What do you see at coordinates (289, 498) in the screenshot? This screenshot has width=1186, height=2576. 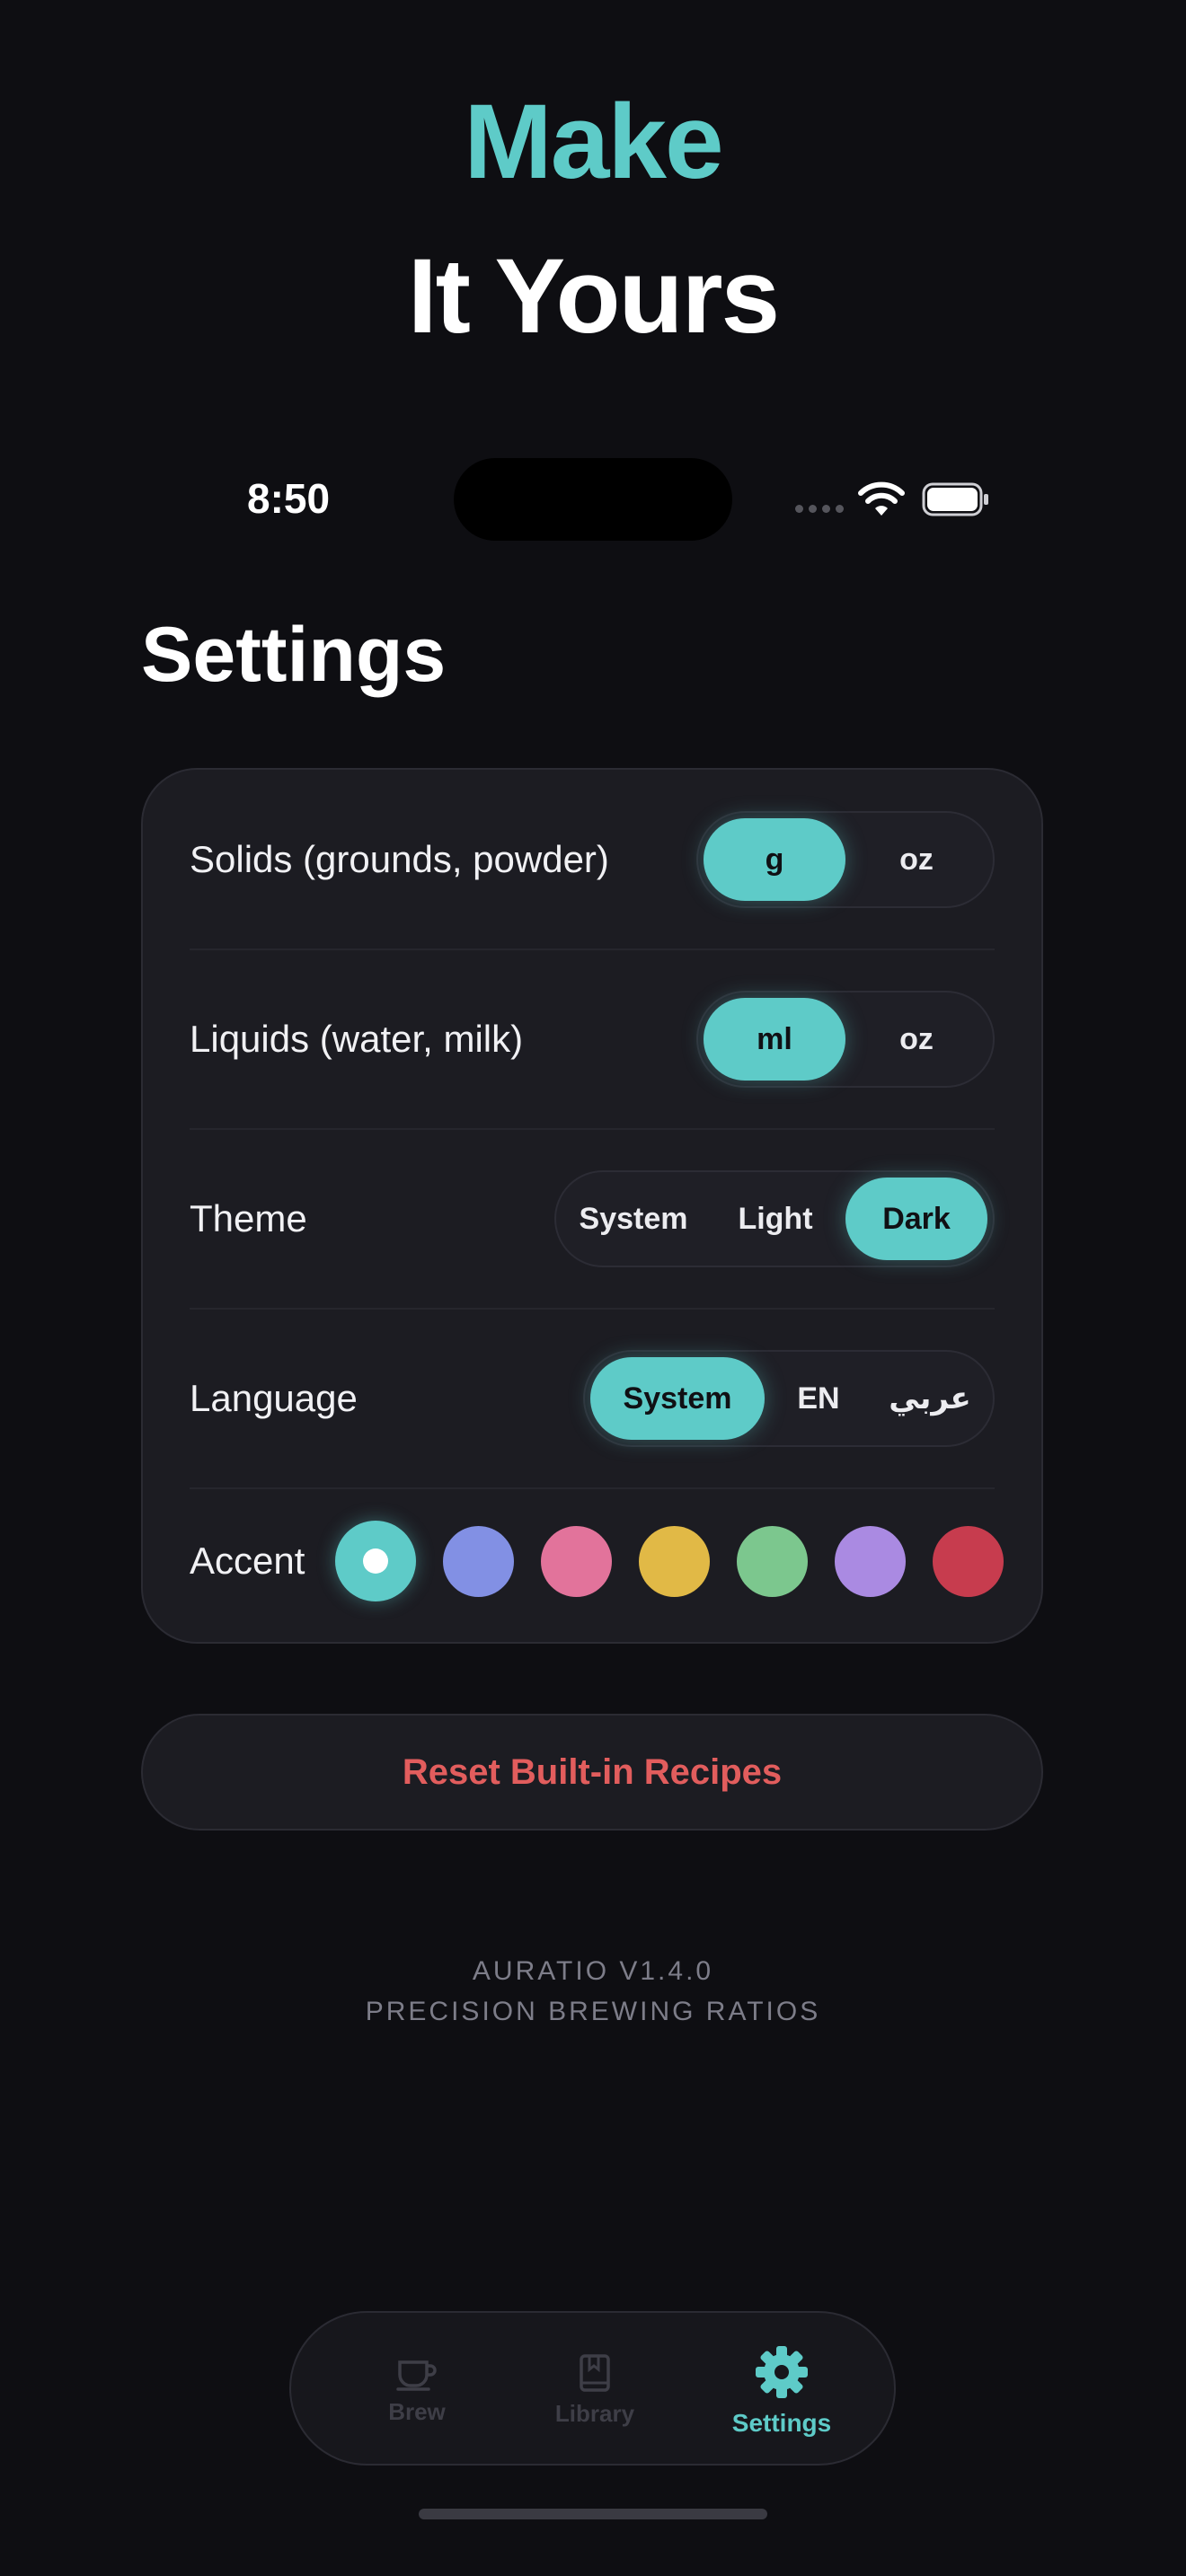 I see `status-time: 8:50` at bounding box center [289, 498].